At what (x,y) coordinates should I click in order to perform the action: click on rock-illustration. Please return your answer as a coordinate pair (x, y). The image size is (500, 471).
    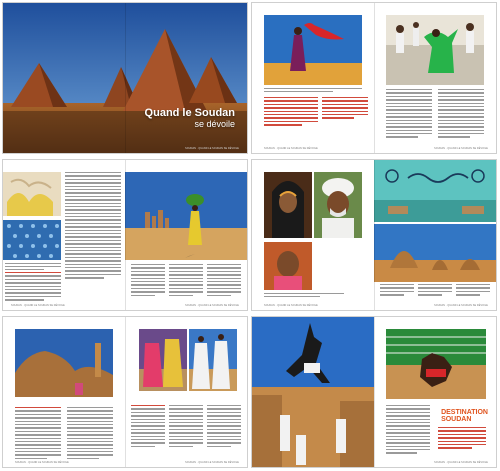
    Looking at the image, I should click on (64, 363).